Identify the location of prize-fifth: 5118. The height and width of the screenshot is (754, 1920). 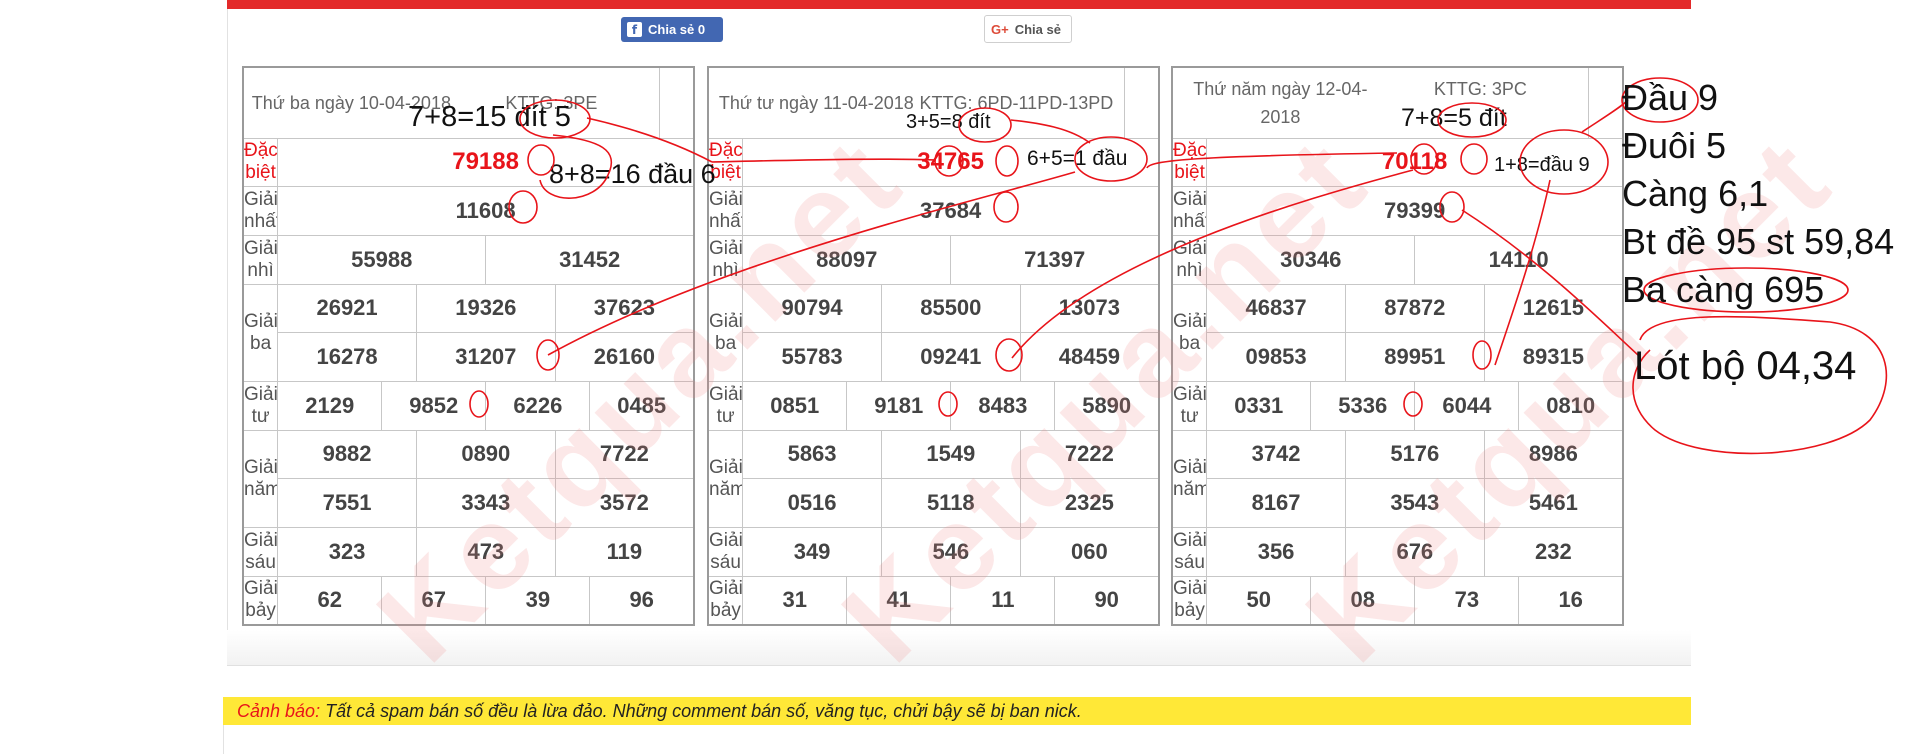
(950, 503).